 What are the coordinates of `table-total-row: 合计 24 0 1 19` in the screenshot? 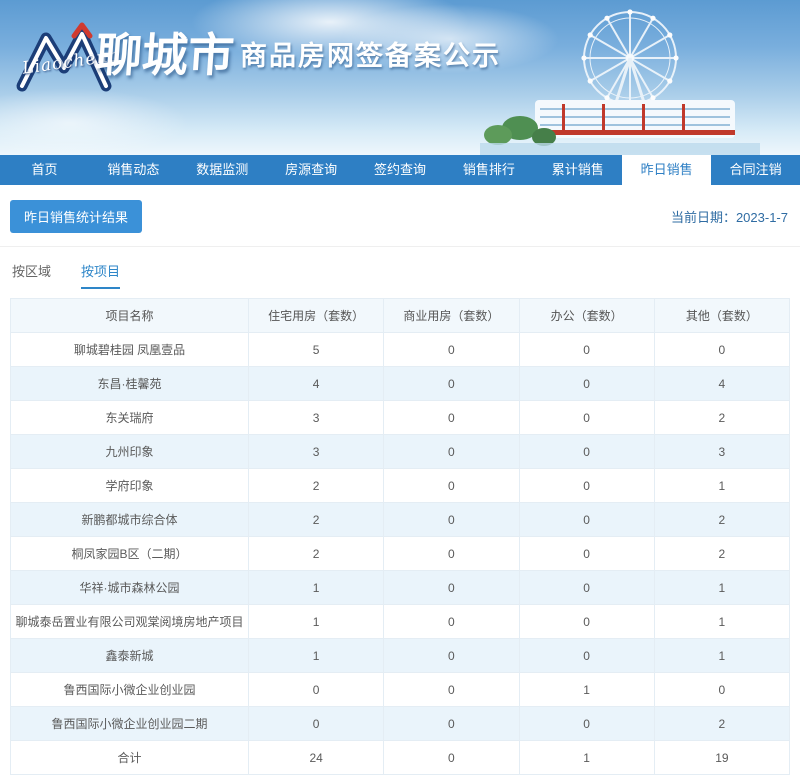 It's located at (400, 757).